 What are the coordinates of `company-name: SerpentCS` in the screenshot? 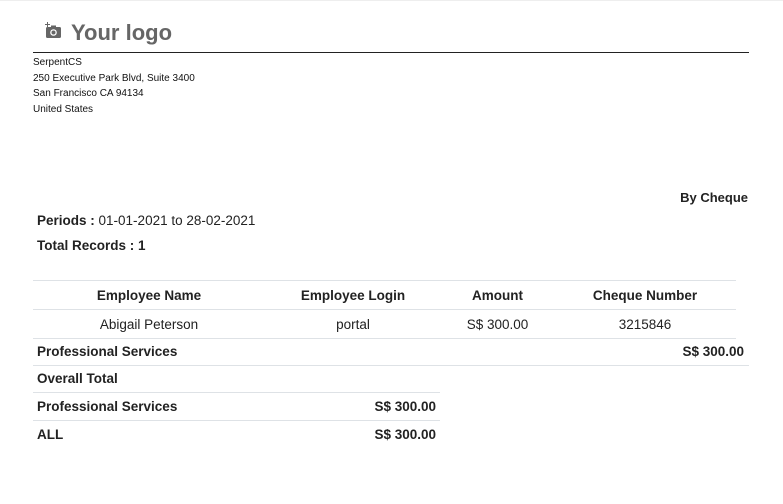 It's located at (57, 62).